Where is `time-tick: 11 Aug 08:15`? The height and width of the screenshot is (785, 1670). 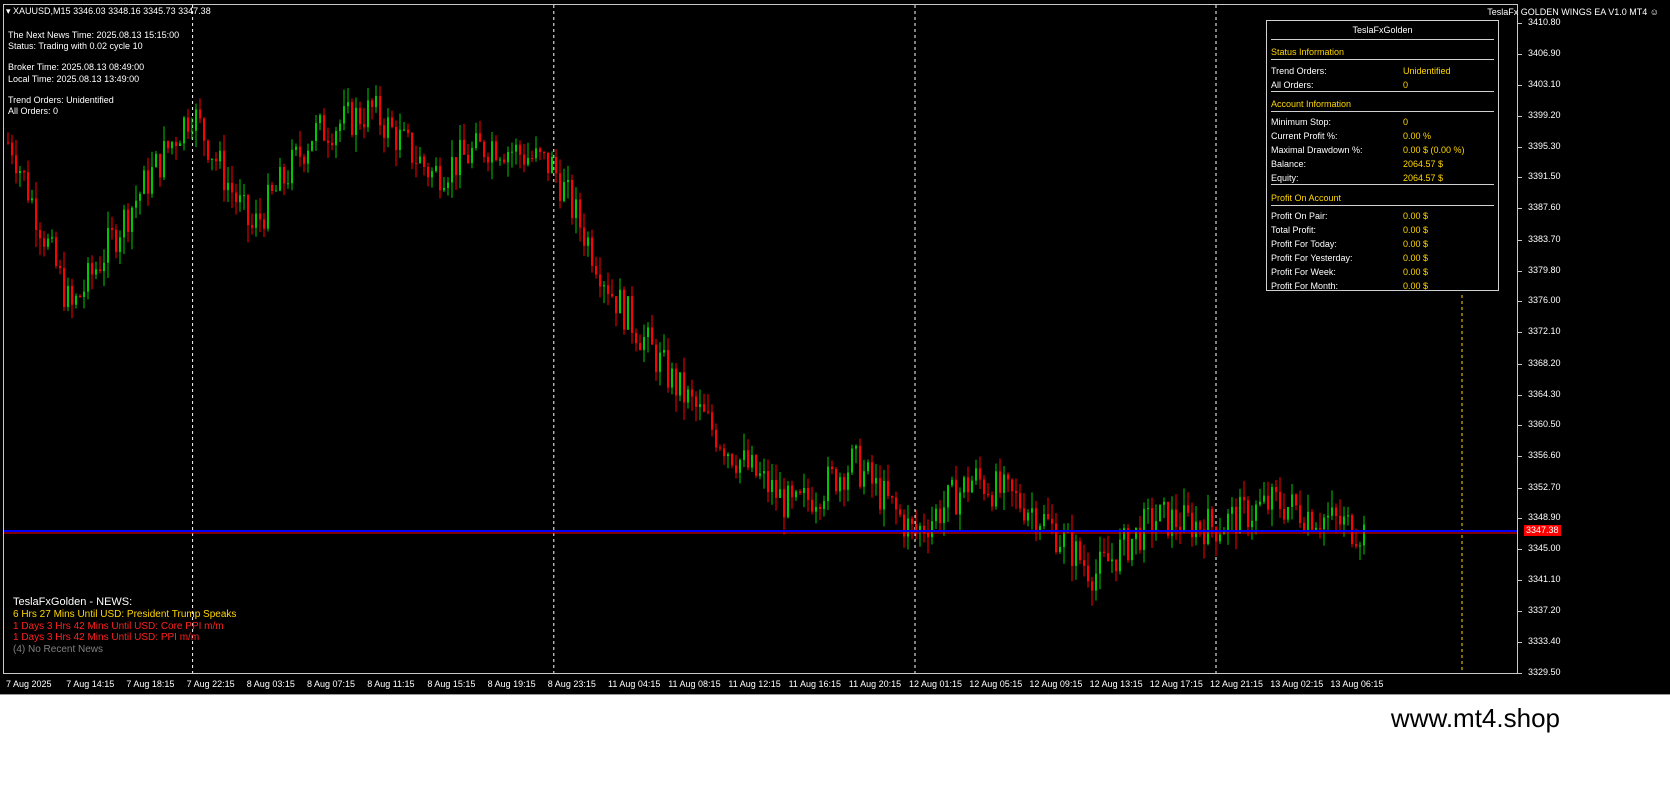 time-tick: 11 Aug 08:15 is located at coordinates (694, 684).